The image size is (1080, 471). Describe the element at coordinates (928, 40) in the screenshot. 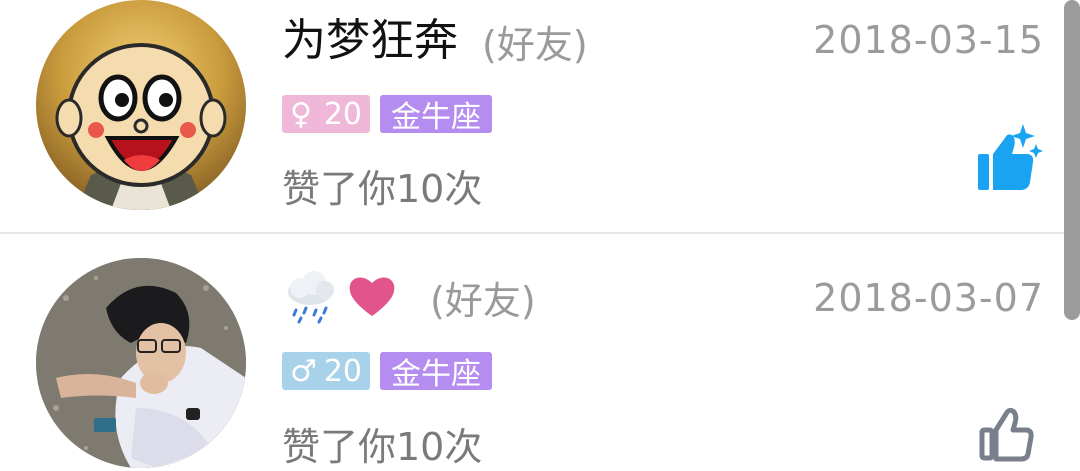

I see `like-date: 2018-03-15` at that location.